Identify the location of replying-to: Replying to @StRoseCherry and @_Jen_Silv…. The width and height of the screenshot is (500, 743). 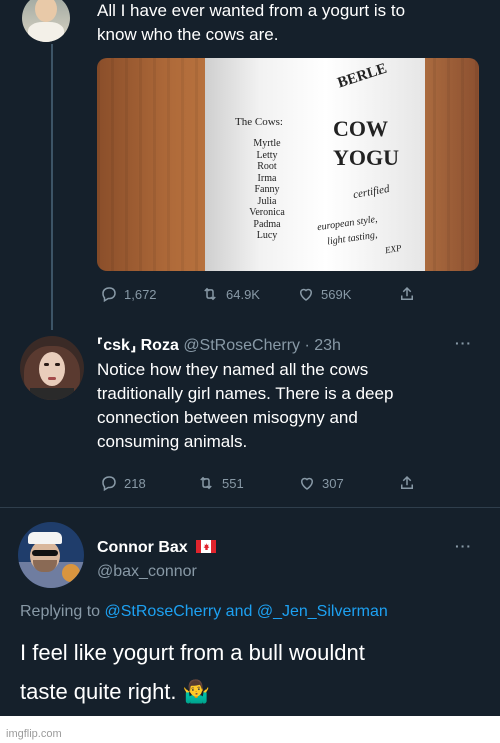
(204, 612).